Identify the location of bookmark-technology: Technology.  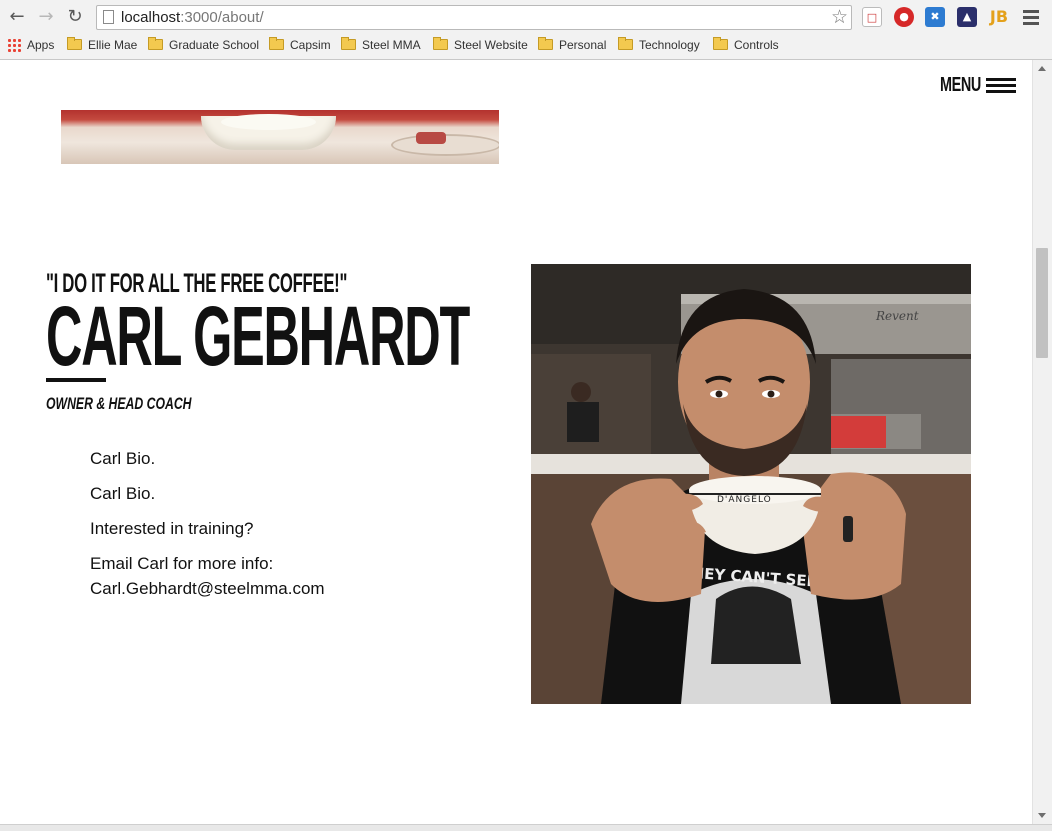
(659, 45).